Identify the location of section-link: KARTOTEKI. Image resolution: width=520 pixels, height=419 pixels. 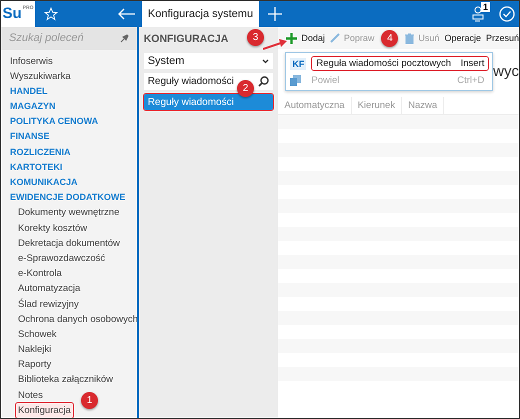
(36, 167).